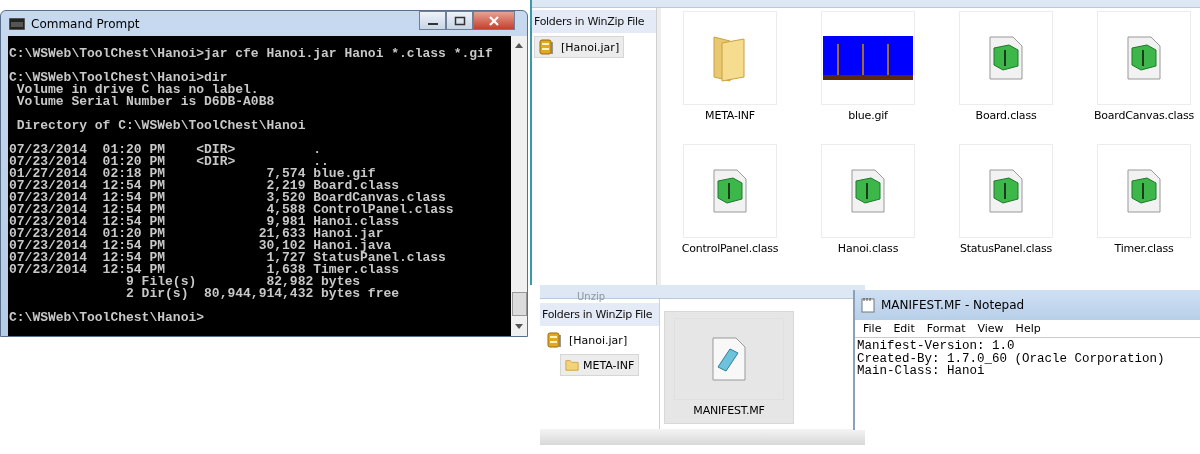 This screenshot has width=1200, height=454. What do you see at coordinates (872, 328) in the screenshot?
I see `menu-item: File` at bounding box center [872, 328].